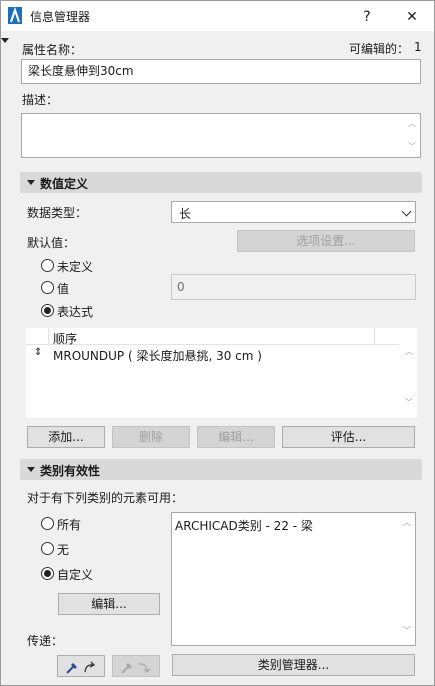  I want to click on delete-button: 删除, so click(151, 437).